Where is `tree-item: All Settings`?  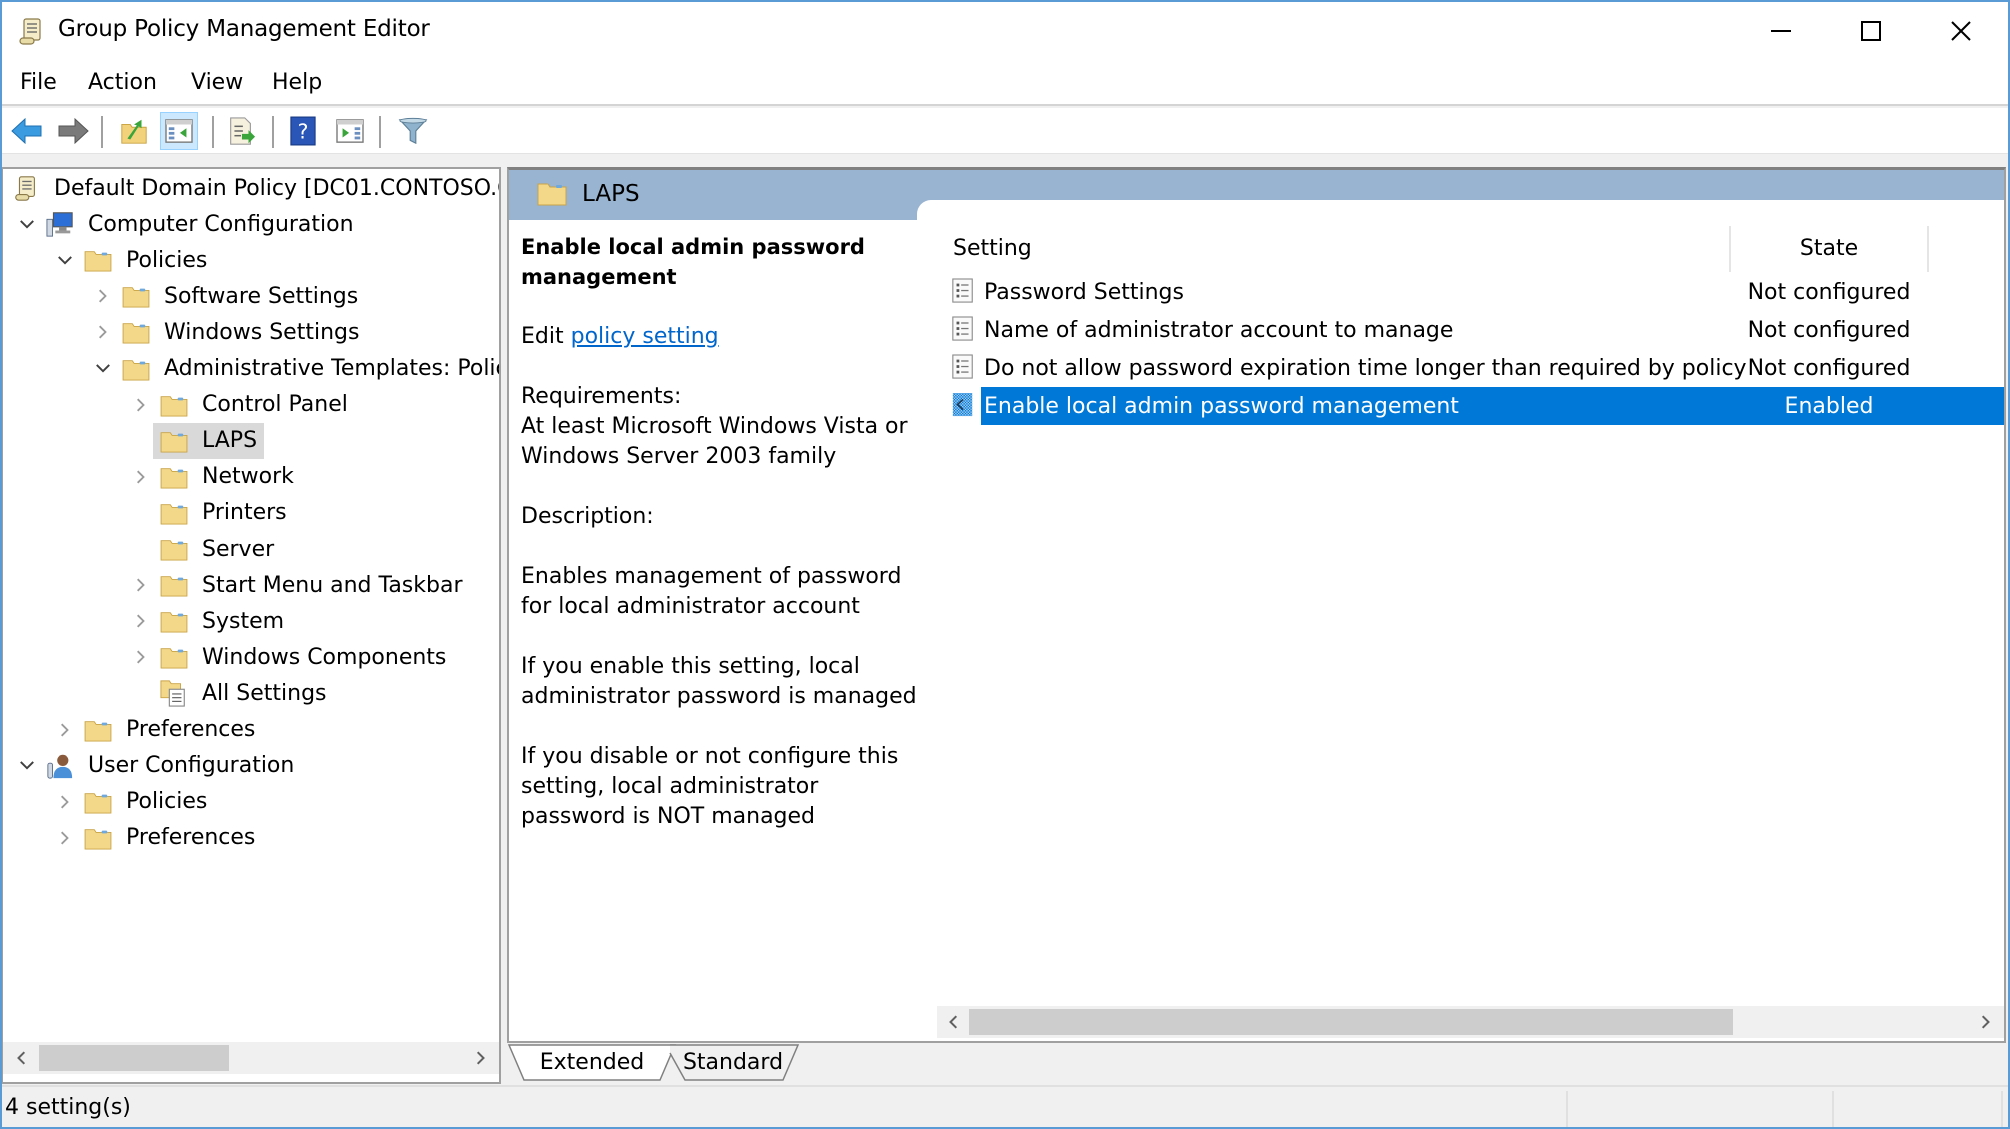
tree-item: All Settings is located at coordinates (231, 693).